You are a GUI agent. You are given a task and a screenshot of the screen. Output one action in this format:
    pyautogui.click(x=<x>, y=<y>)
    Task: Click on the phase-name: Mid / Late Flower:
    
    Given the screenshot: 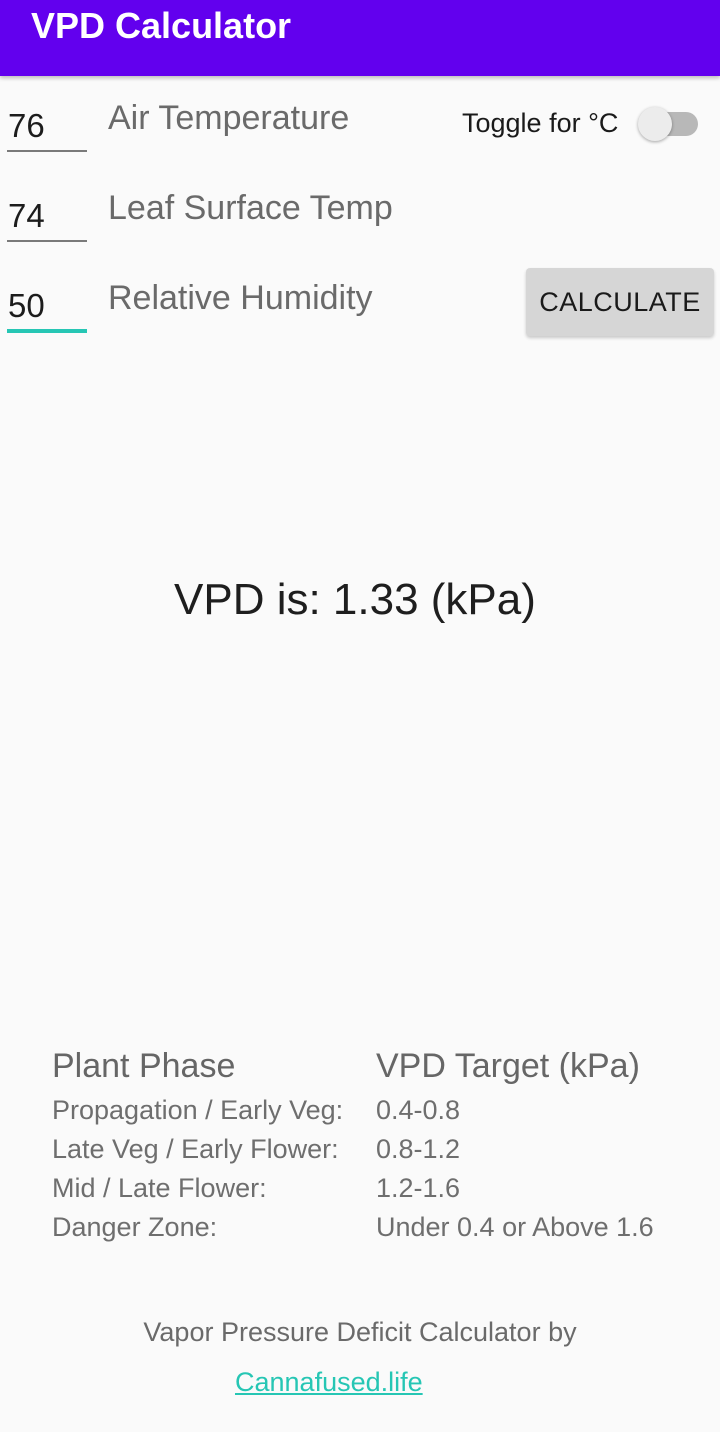 What is the action you would take?
    pyautogui.click(x=159, y=1188)
    